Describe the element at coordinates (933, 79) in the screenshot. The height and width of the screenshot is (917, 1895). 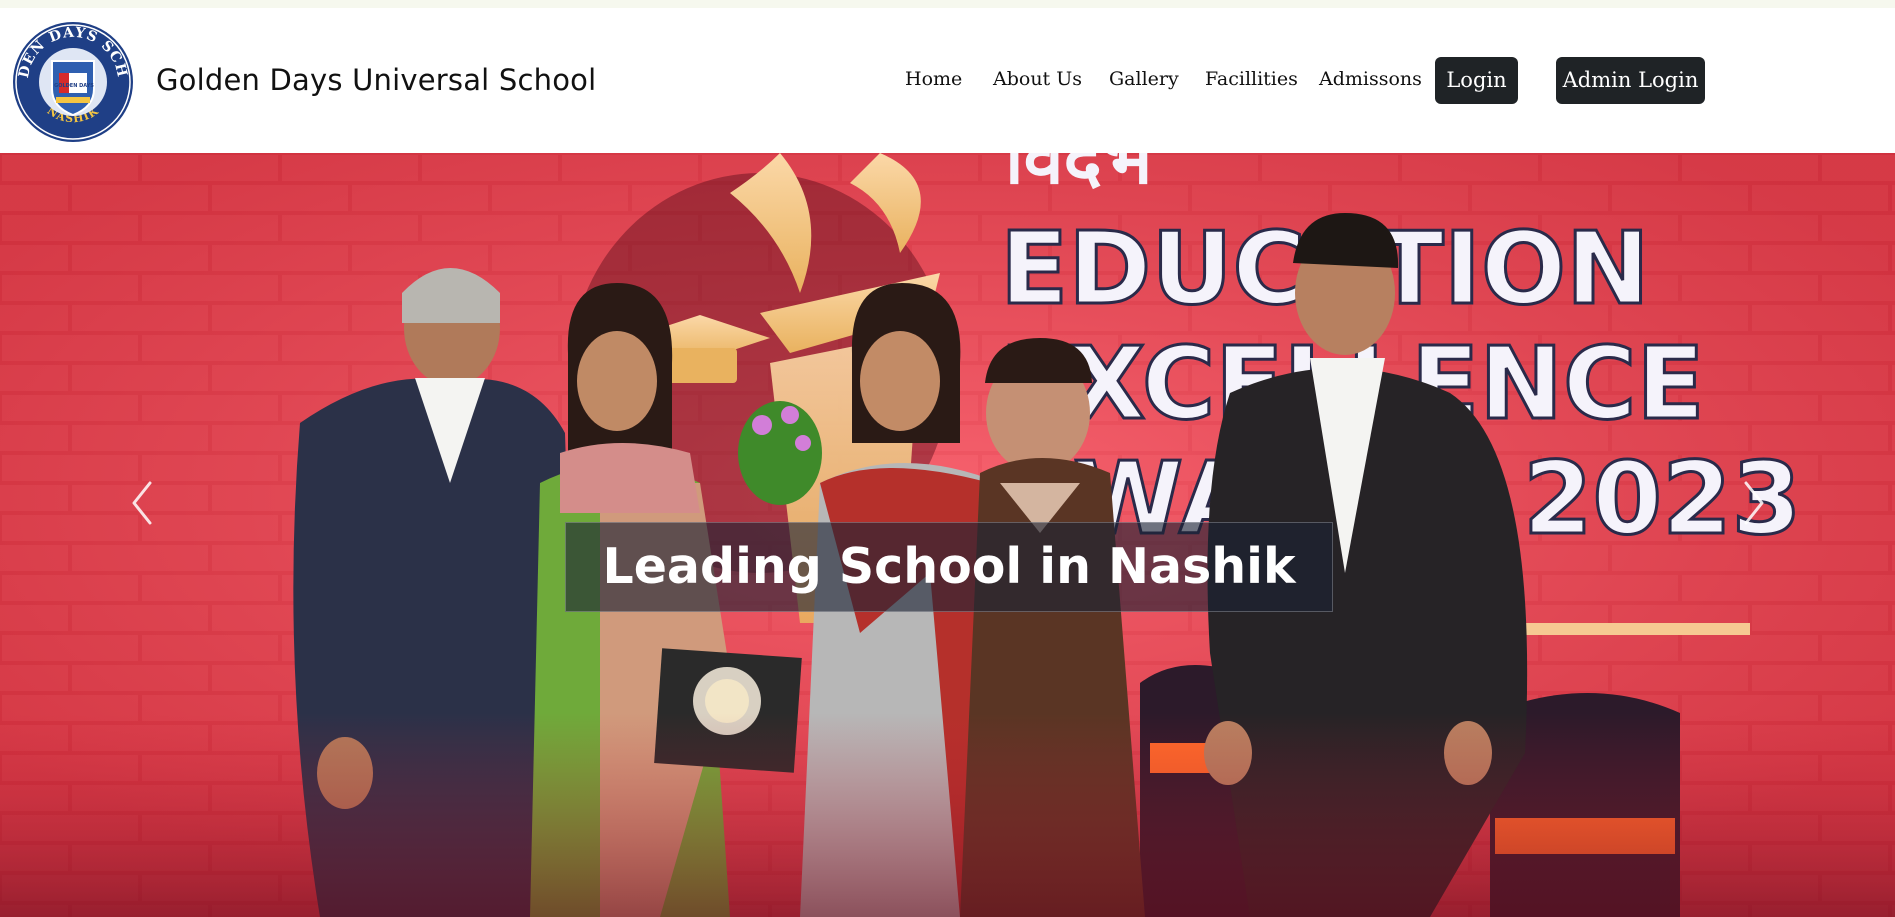
I see `nav-home: Home` at that location.